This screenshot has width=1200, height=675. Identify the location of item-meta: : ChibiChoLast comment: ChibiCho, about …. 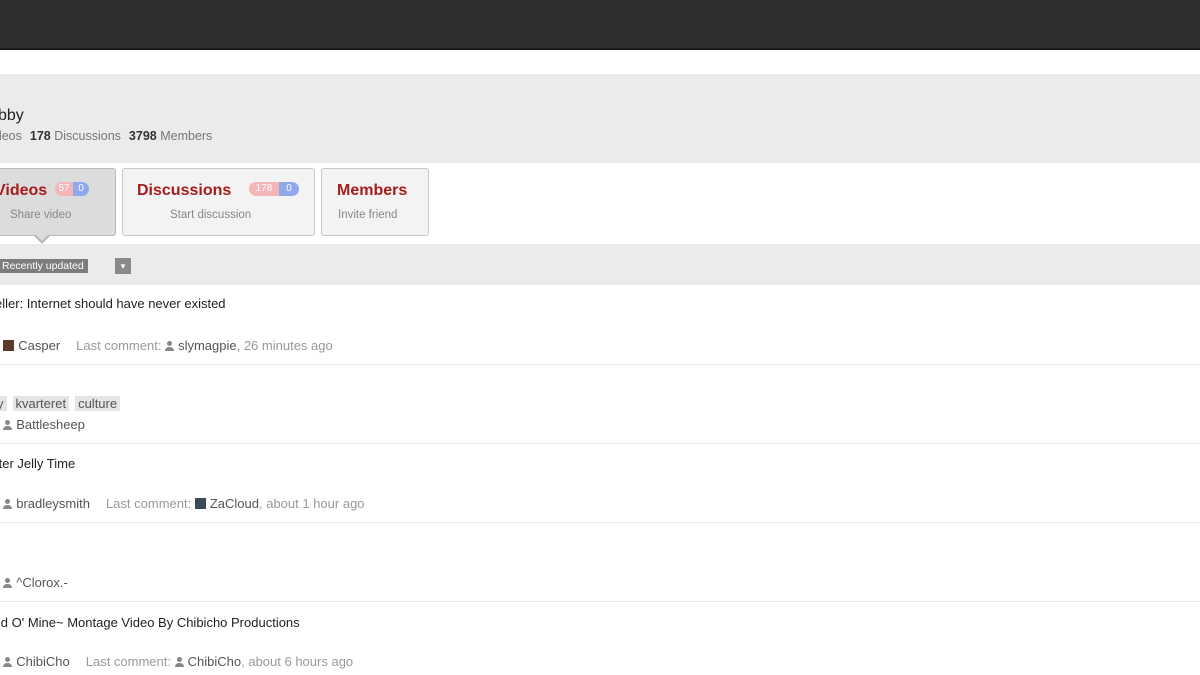
(176, 661).